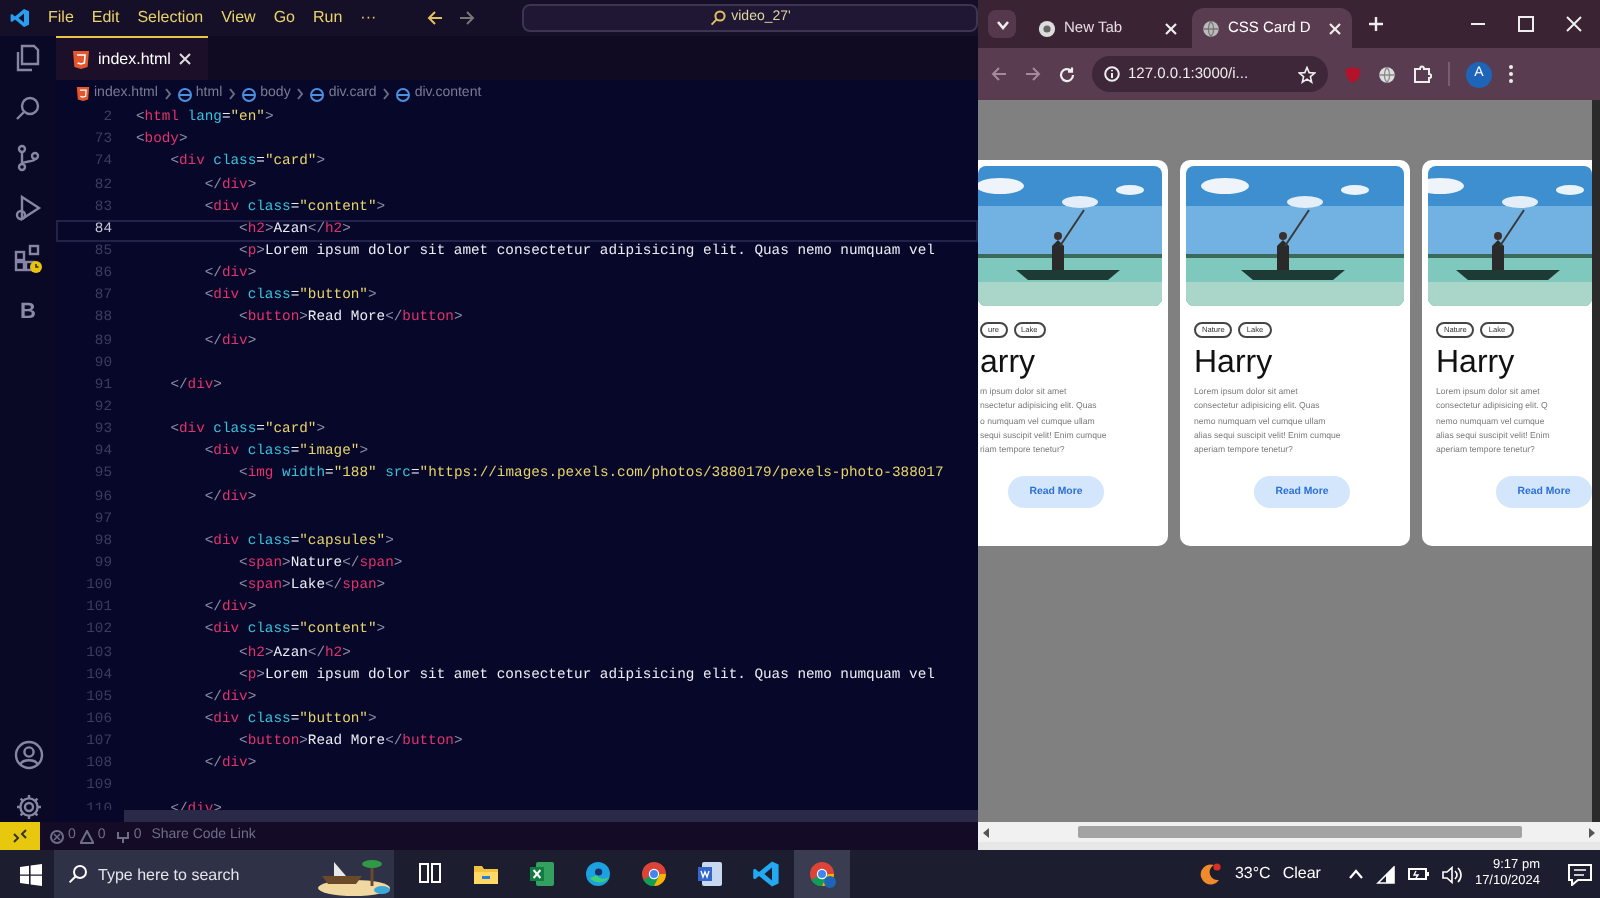  Describe the element at coordinates (28, 259) in the screenshot. I see `extensions-icon` at that location.